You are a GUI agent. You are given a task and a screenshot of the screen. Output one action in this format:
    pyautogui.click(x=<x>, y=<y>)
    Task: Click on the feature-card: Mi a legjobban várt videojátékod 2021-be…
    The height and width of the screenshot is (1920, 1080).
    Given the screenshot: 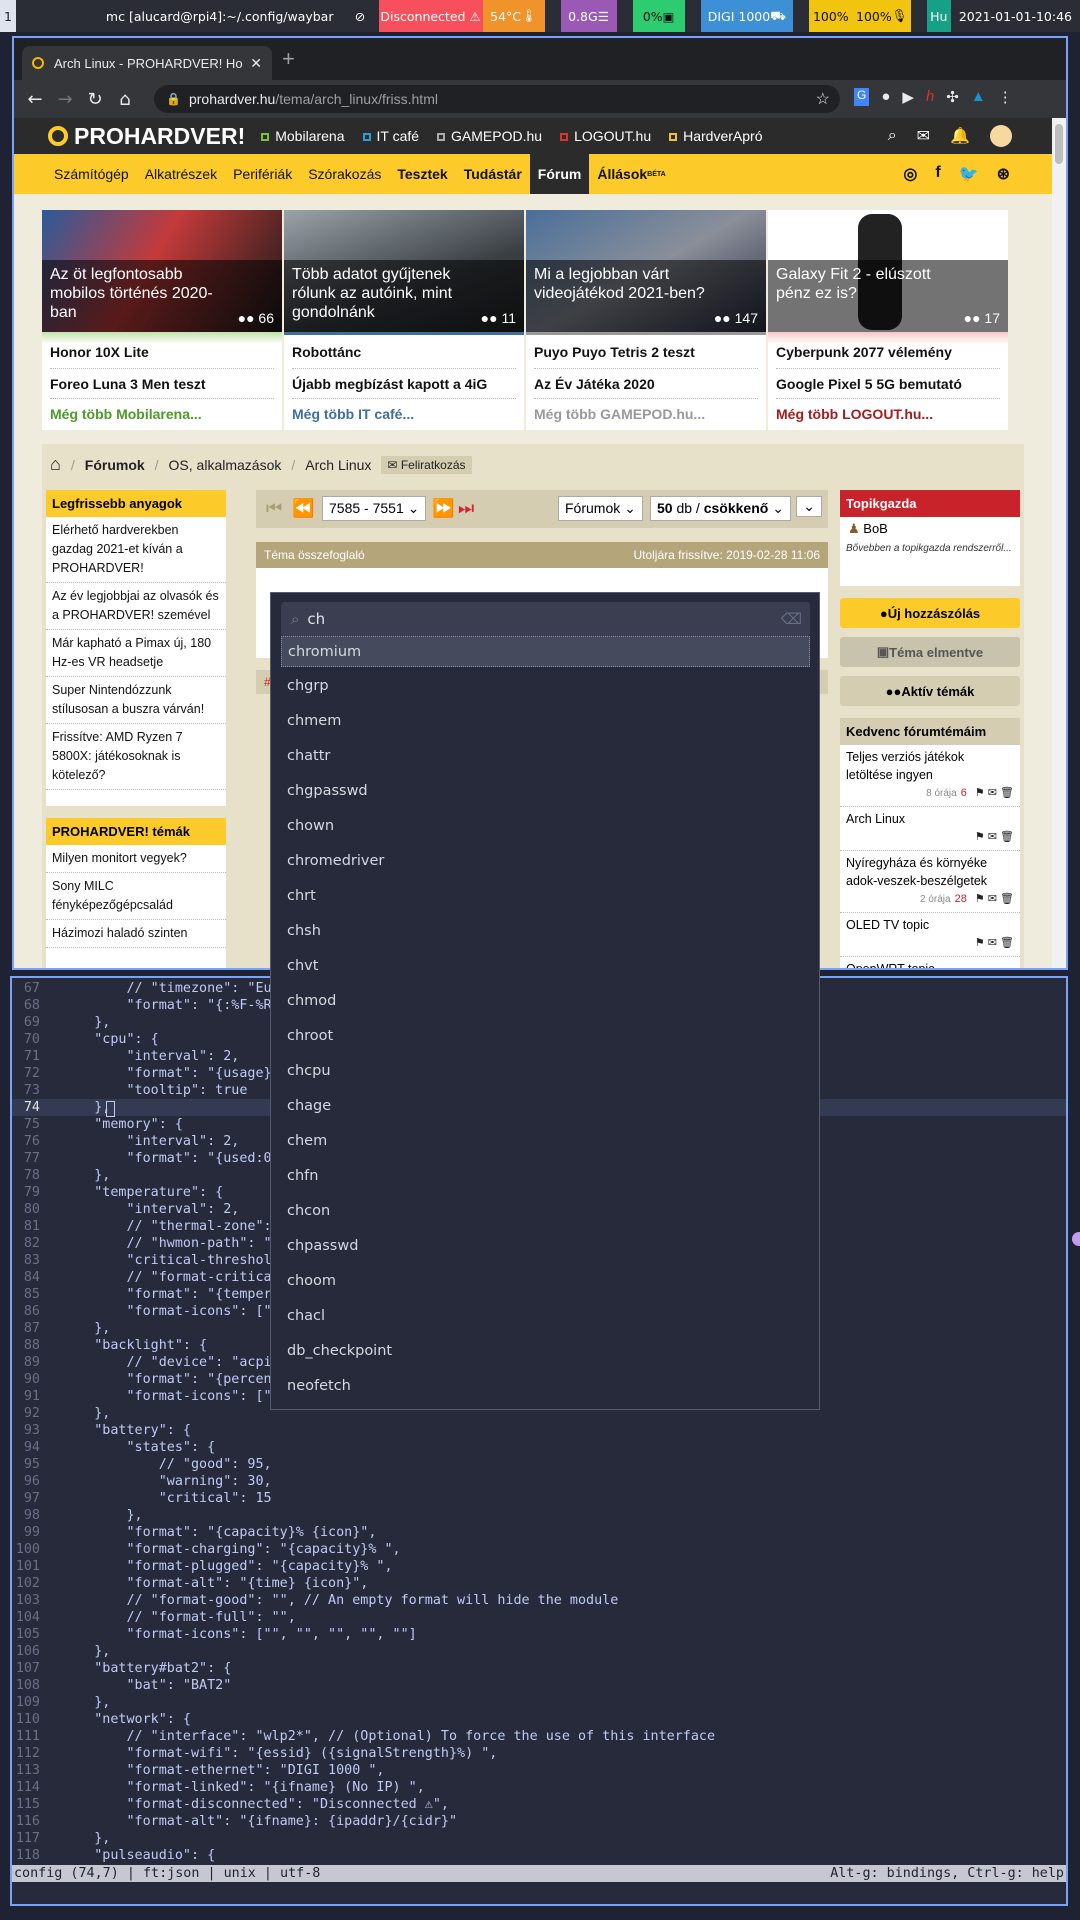 What is the action you would take?
    pyautogui.click(x=646, y=320)
    